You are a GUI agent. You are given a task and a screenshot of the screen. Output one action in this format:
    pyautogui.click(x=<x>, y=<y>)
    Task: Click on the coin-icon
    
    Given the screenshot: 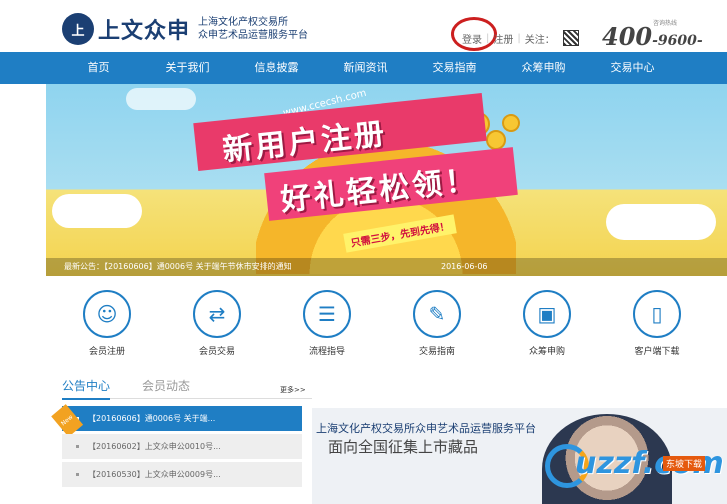 What is the action you would take?
    pyautogui.click(x=511, y=123)
    